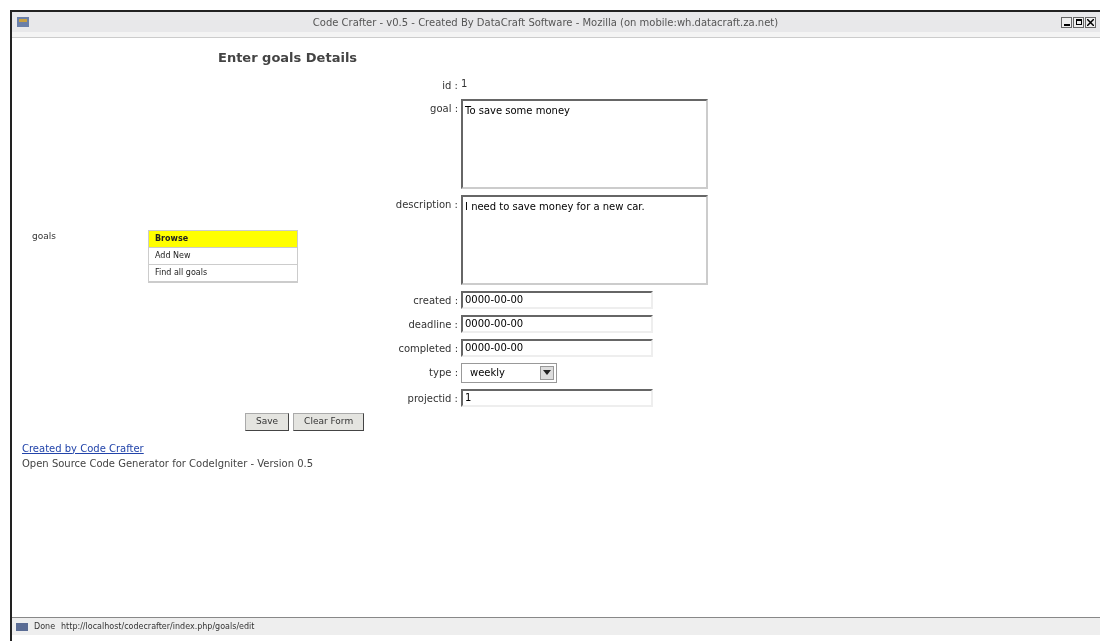  What do you see at coordinates (158, 626) in the screenshot?
I see `status-url: http://localhost/codecrafter/index.php/goals/edit` at bounding box center [158, 626].